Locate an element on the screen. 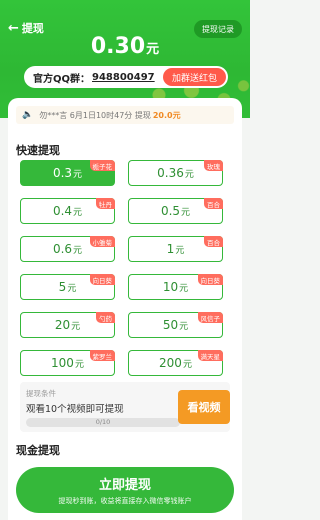  amount-value: 0.36 is located at coordinates (170, 173).